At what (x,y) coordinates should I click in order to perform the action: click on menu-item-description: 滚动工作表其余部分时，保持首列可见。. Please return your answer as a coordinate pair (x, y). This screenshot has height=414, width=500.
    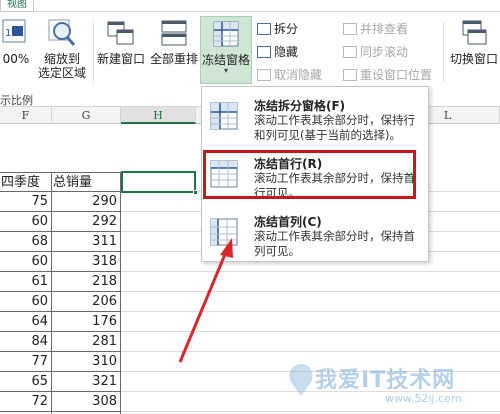
    Looking at the image, I should click on (334, 243).